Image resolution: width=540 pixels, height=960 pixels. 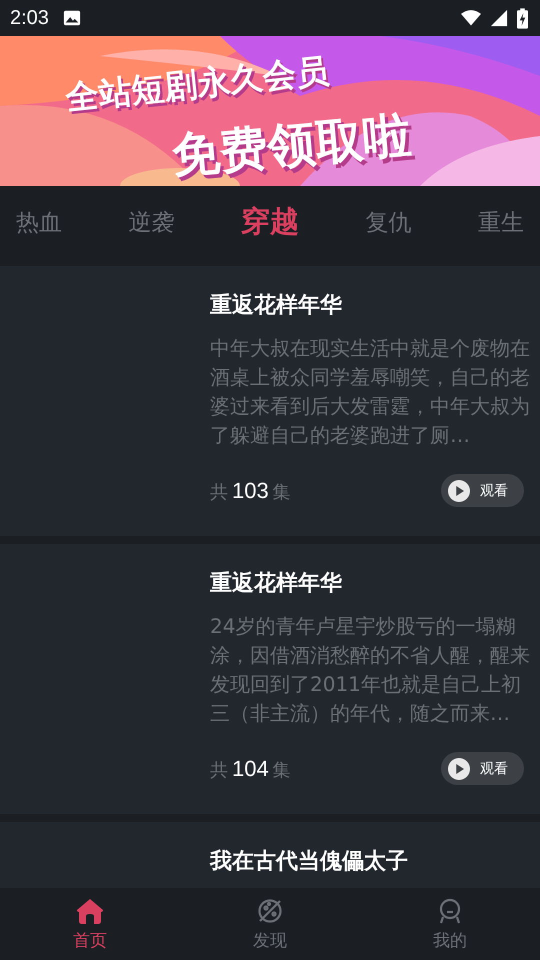 I want to click on episode-count: 共 104 集, so click(x=250, y=769).